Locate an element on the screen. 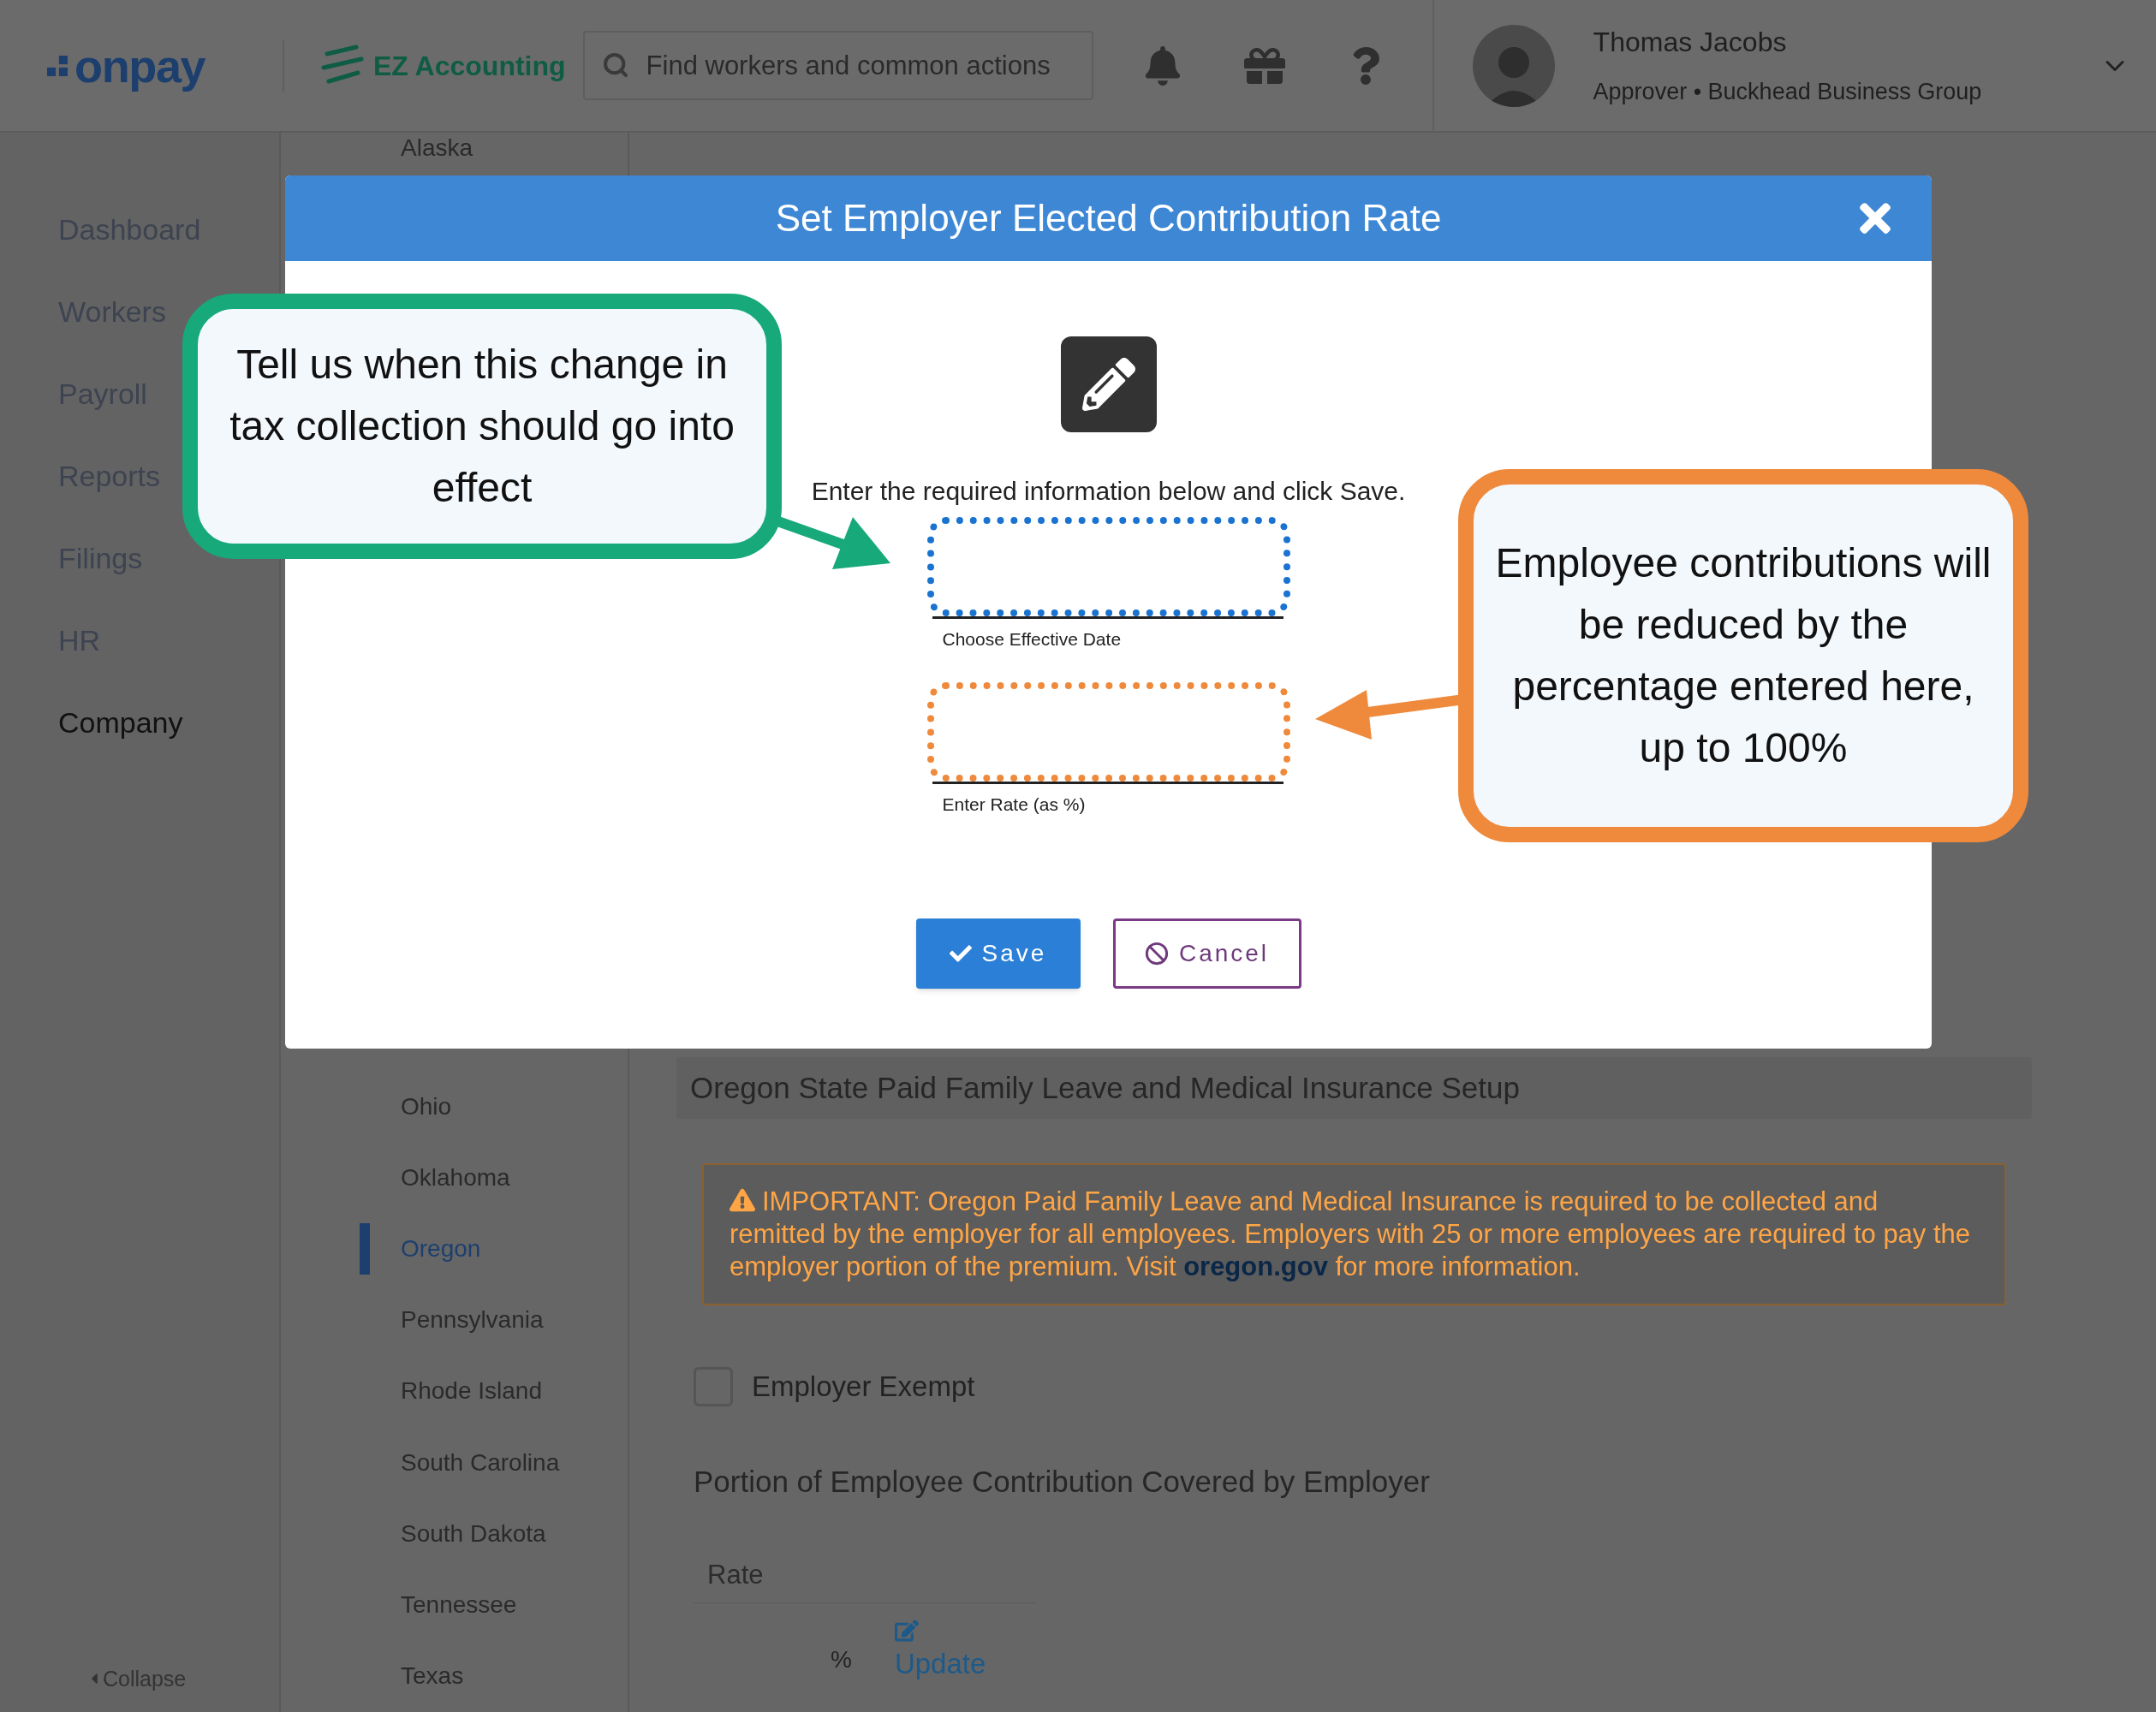 The width and height of the screenshot is (2156, 1712). checkbox-label: Employer Exempt is located at coordinates (864, 1387).